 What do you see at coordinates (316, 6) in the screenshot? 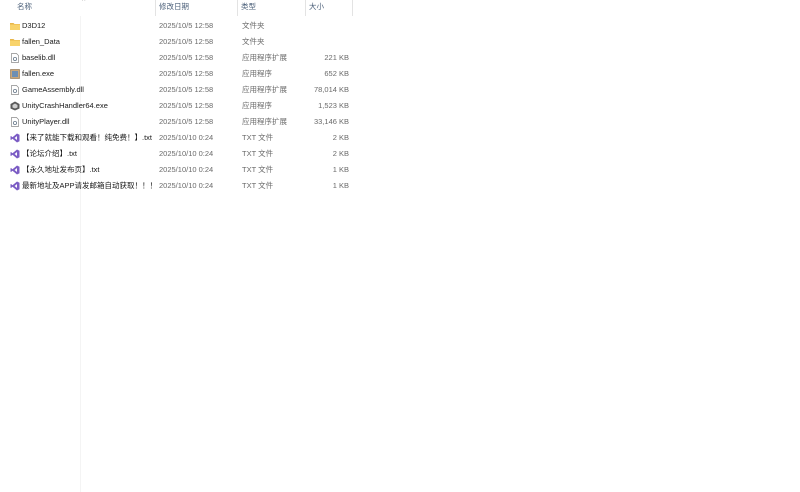
I see `column-header-size-label: 大小` at bounding box center [316, 6].